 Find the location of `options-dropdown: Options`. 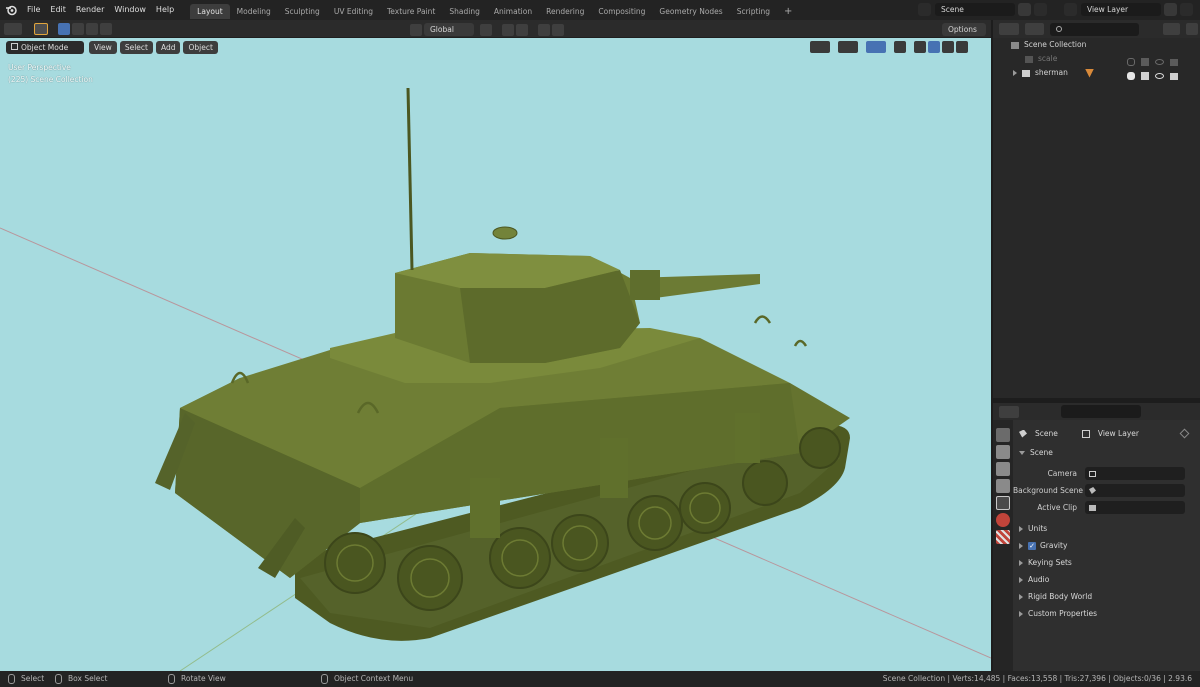

options-dropdown: Options is located at coordinates (964, 29).